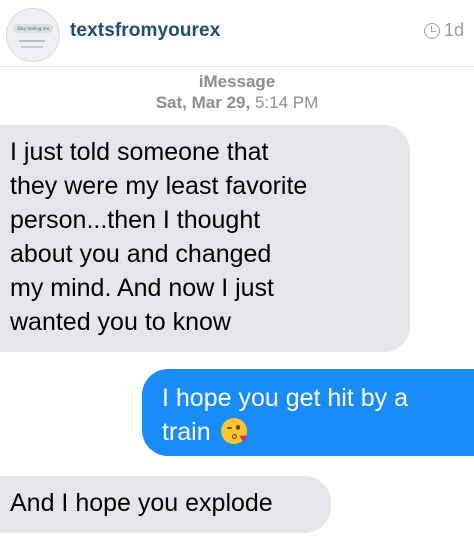 The width and height of the screenshot is (474, 560). I want to click on post-age-text: 1d, so click(453, 30).